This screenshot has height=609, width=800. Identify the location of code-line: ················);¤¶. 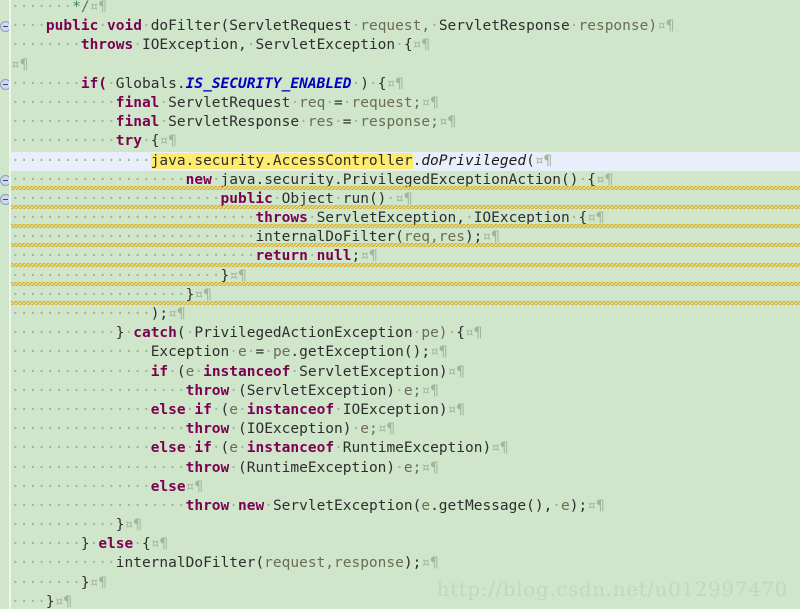
(405, 314).